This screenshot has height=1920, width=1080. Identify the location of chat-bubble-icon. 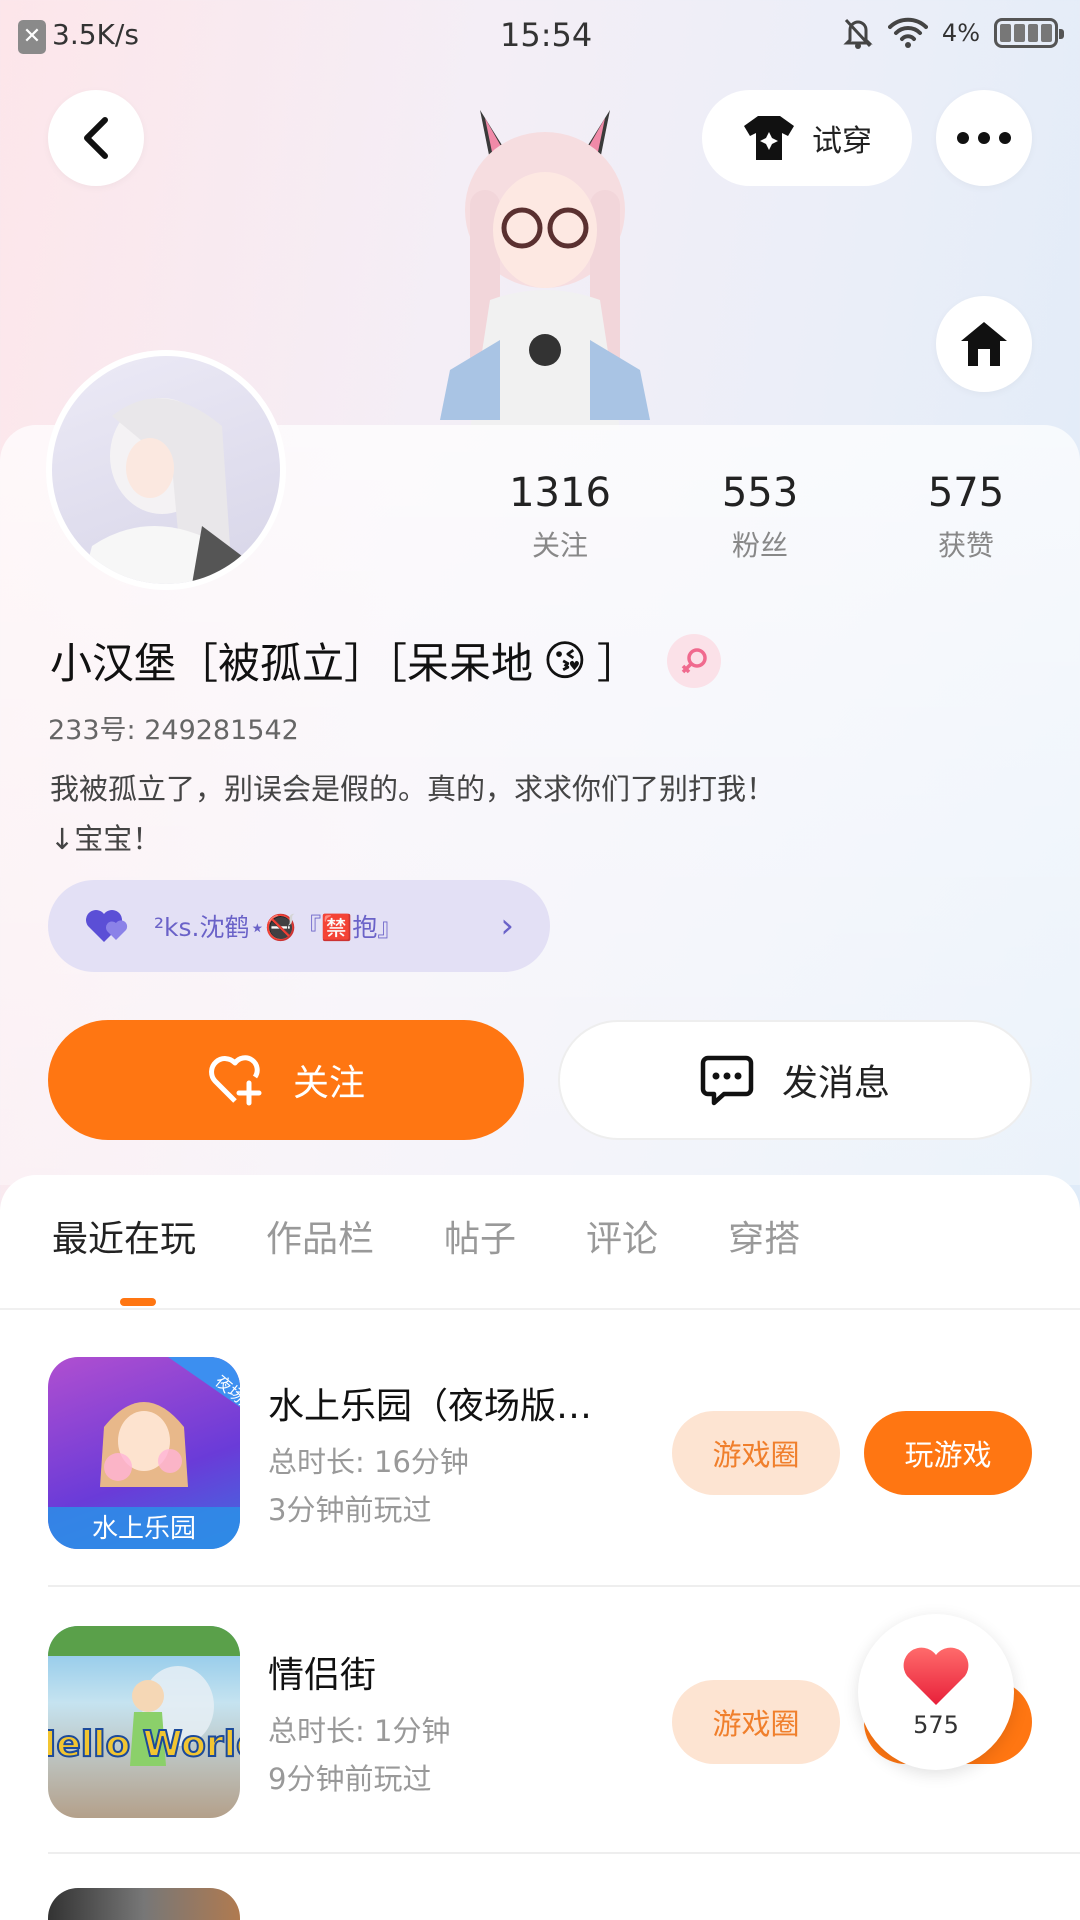
(727, 1080).